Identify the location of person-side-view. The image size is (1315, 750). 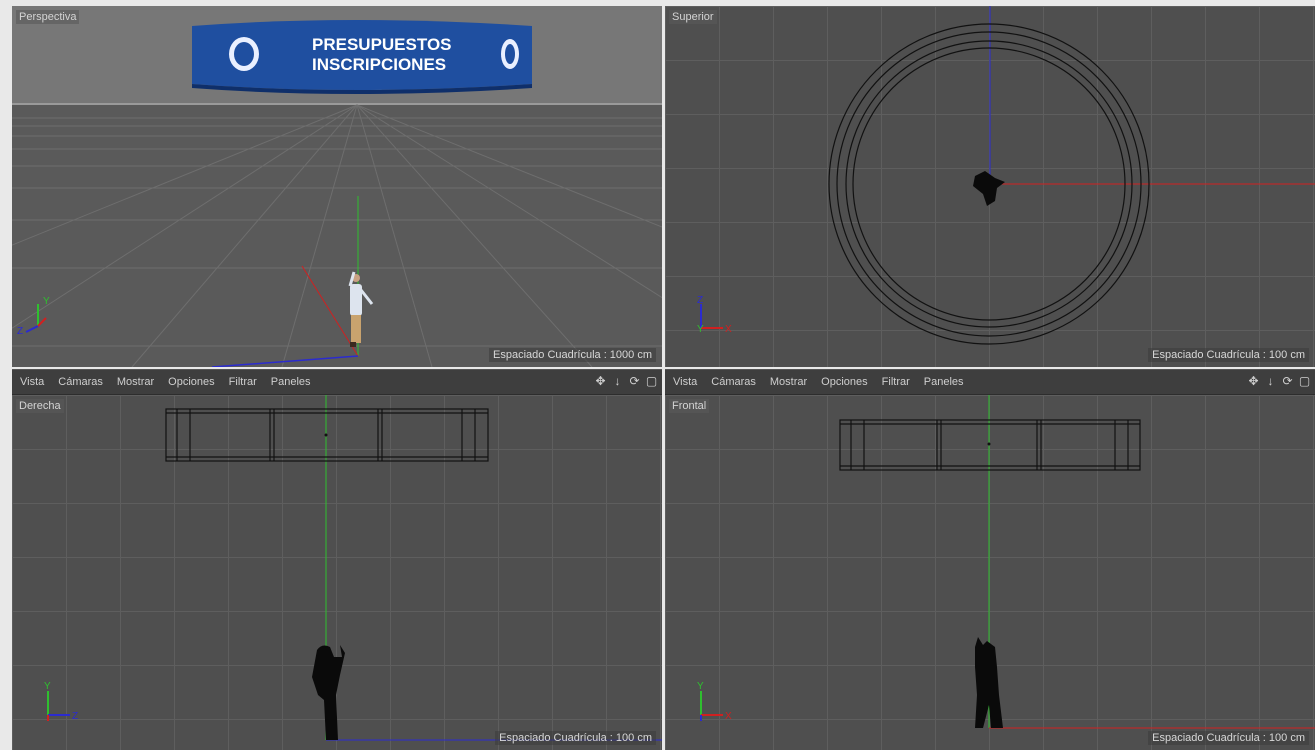
(328, 692).